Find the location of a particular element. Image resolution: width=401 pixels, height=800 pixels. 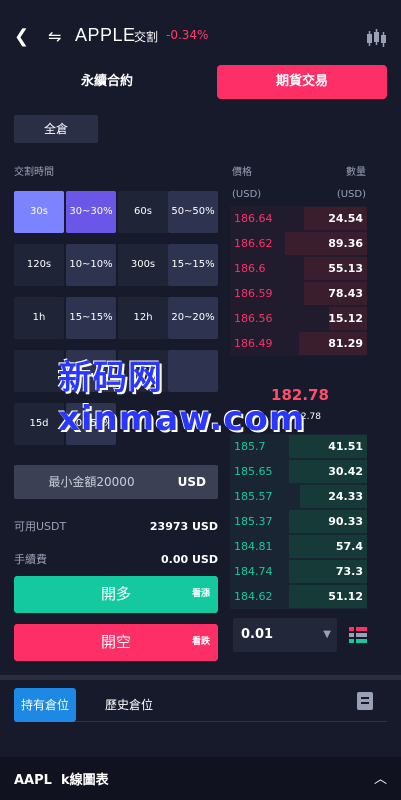

ask-qty: 78.43 is located at coordinates (345, 293).